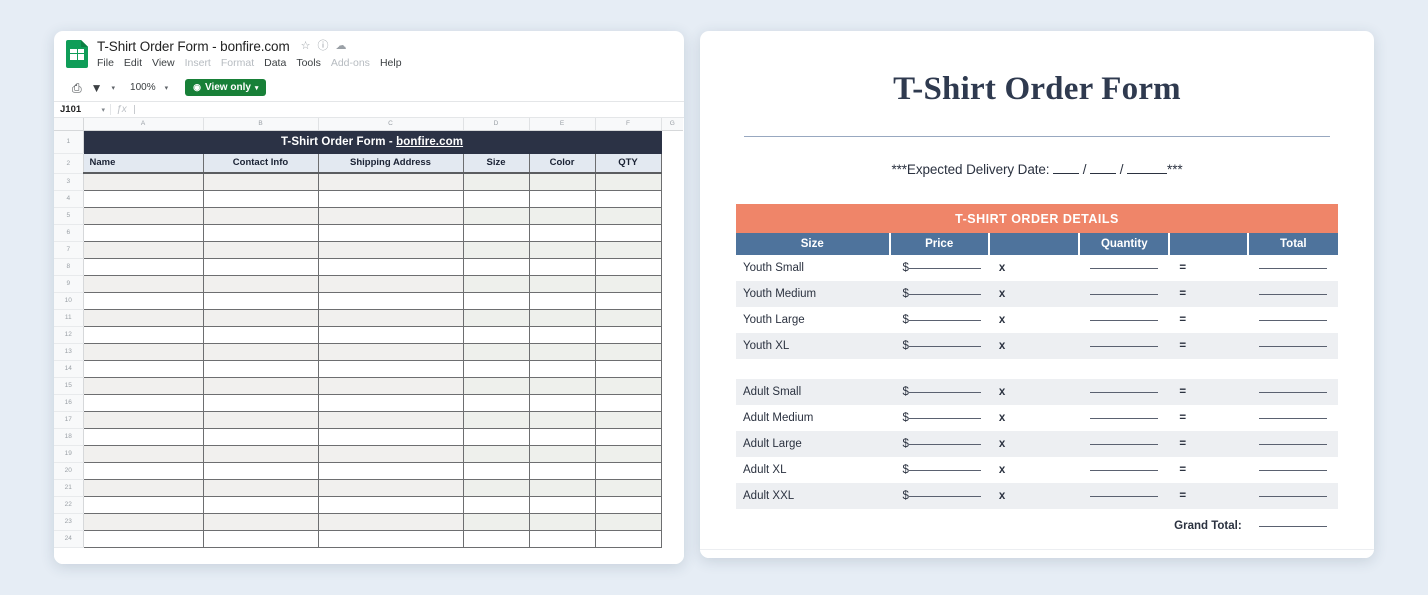 This screenshot has width=1428, height=595. I want to click on cell-f15, so click(628, 386).